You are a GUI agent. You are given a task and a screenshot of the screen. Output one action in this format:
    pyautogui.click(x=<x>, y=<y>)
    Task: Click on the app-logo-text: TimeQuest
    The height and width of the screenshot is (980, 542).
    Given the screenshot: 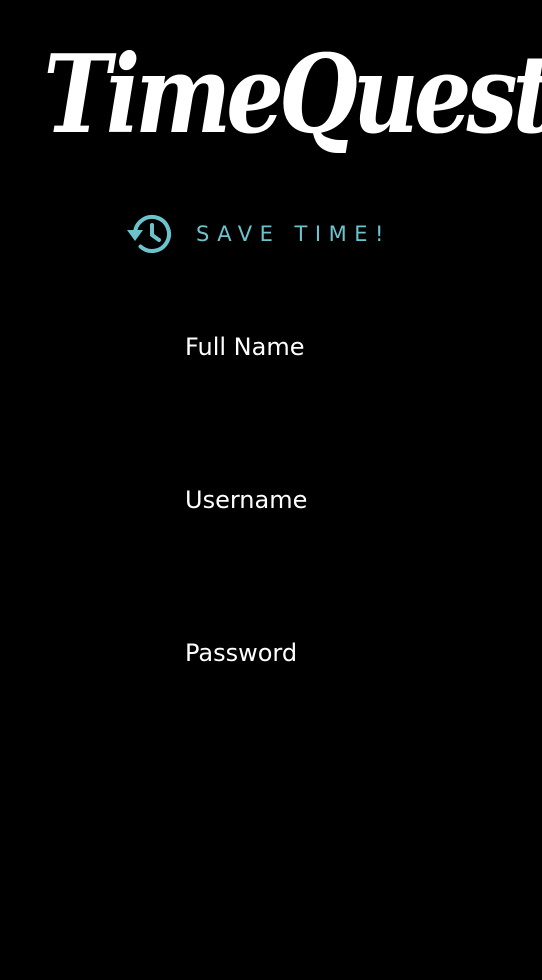 What is the action you would take?
    pyautogui.click(x=292, y=95)
    